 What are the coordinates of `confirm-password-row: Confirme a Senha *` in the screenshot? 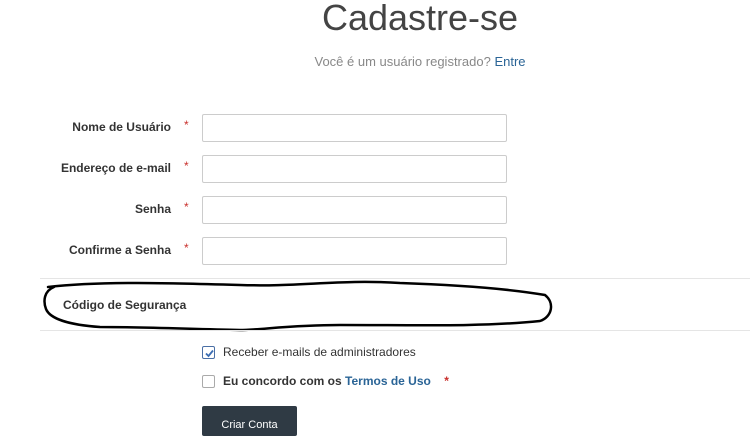 It's located at (375, 251).